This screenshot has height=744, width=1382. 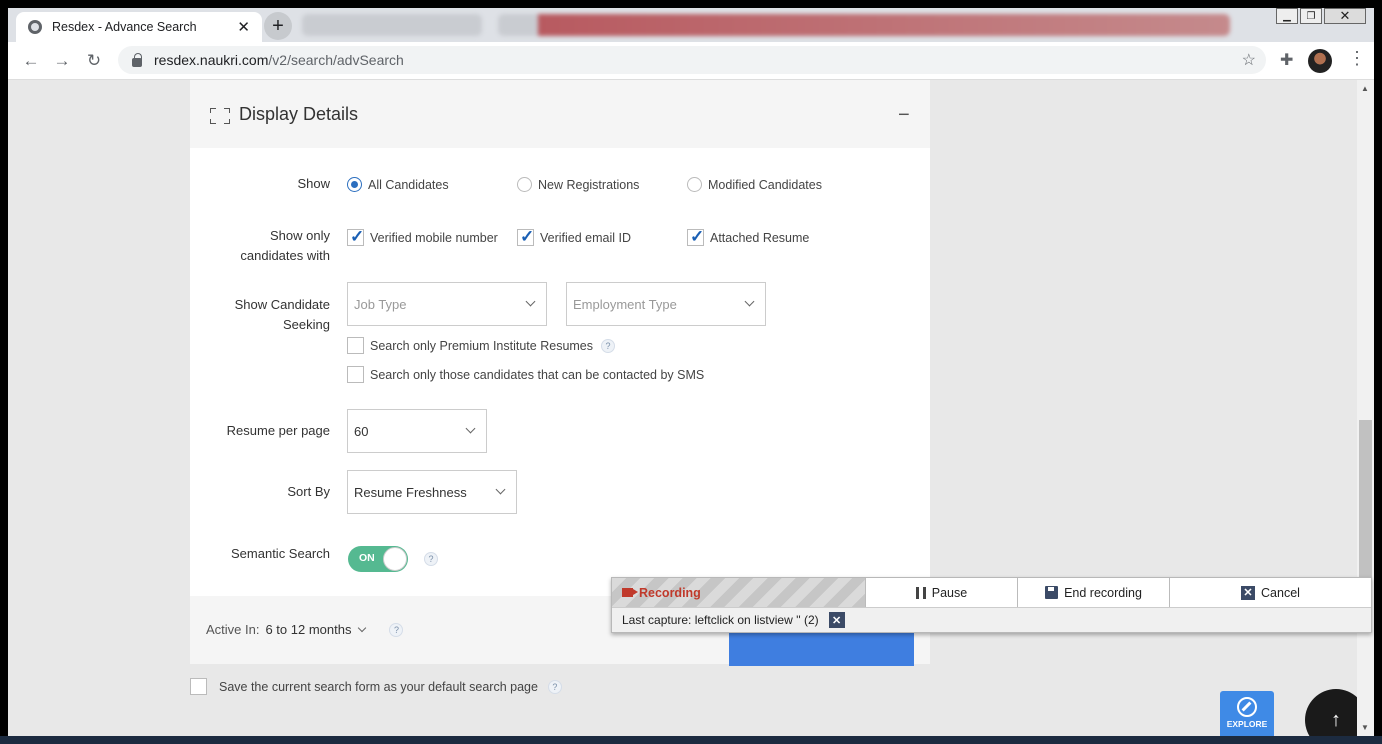 I want to click on resume-per-page-select: 60, so click(x=417, y=431).